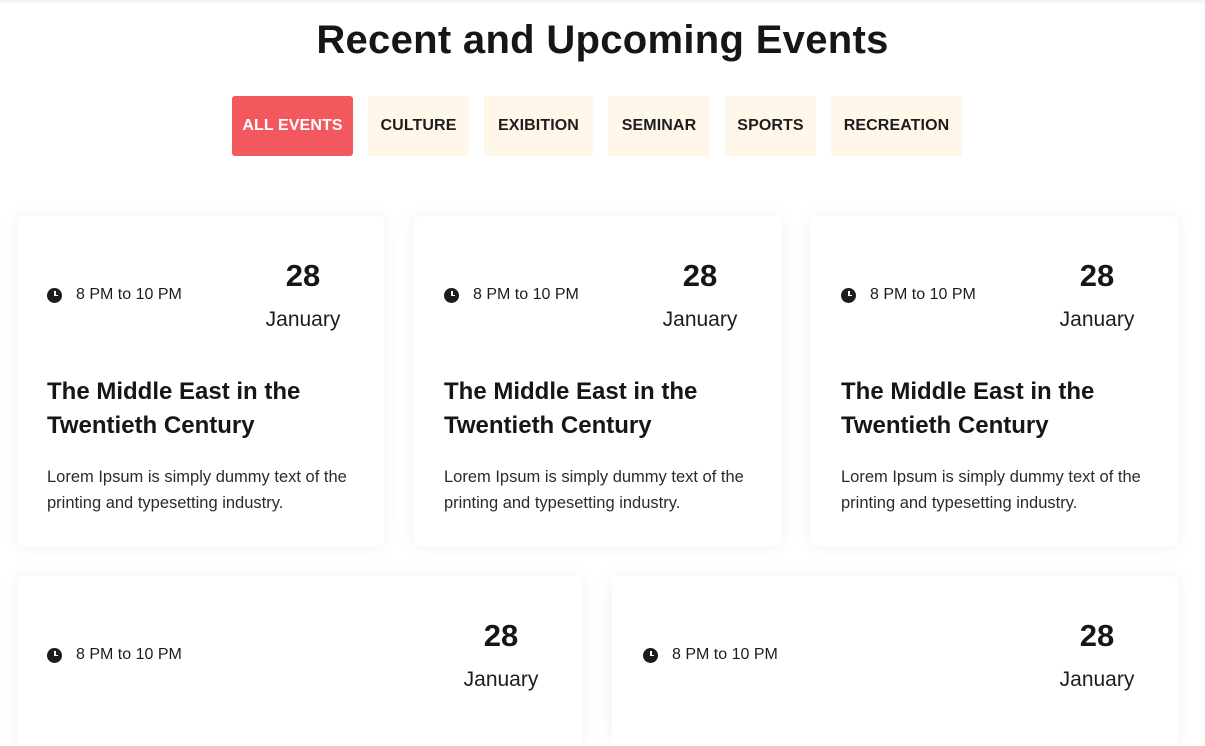 The height and width of the screenshot is (746, 1205). What do you see at coordinates (659, 126) in the screenshot?
I see `filter-seminar: SEMINAR` at bounding box center [659, 126].